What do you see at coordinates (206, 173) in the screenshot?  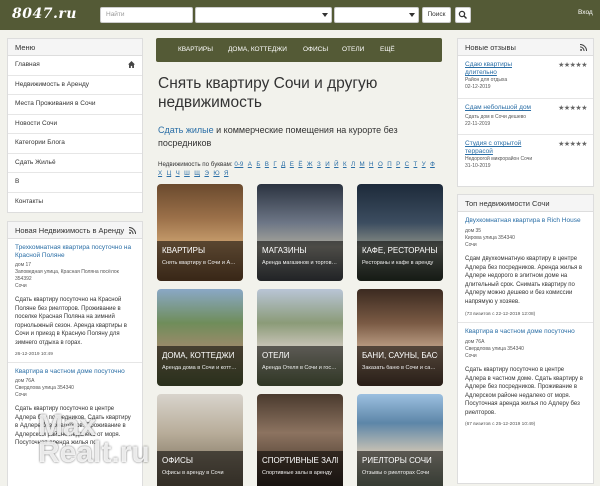 I see `letter-link: Э` at bounding box center [206, 173].